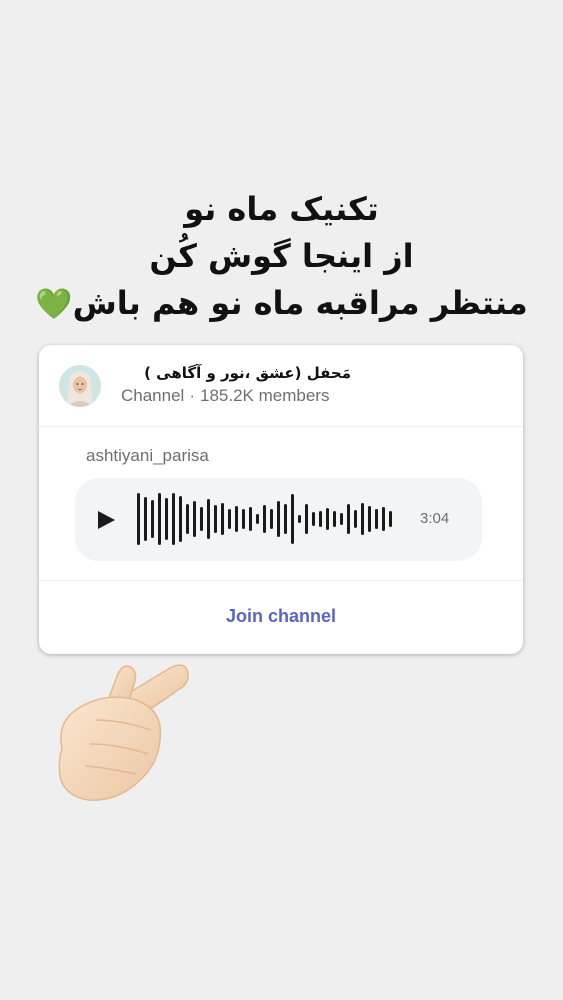 The image size is (563, 1000). I want to click on headline-line-1: تکنیک ماه نو, so click(281, 209).